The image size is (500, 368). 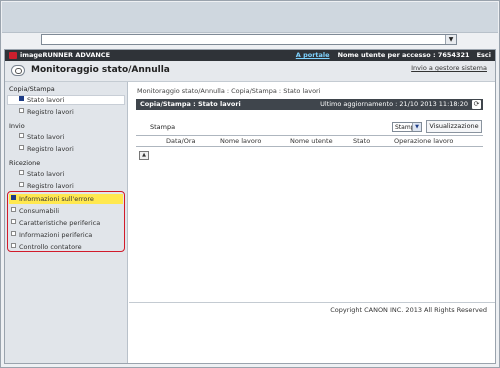 What do you see at coordinates (309, 127) in the screenshot?
I see `filter-row: Stampa Stampa ▼ Visualizzazione` at bounding box center [309, 127].